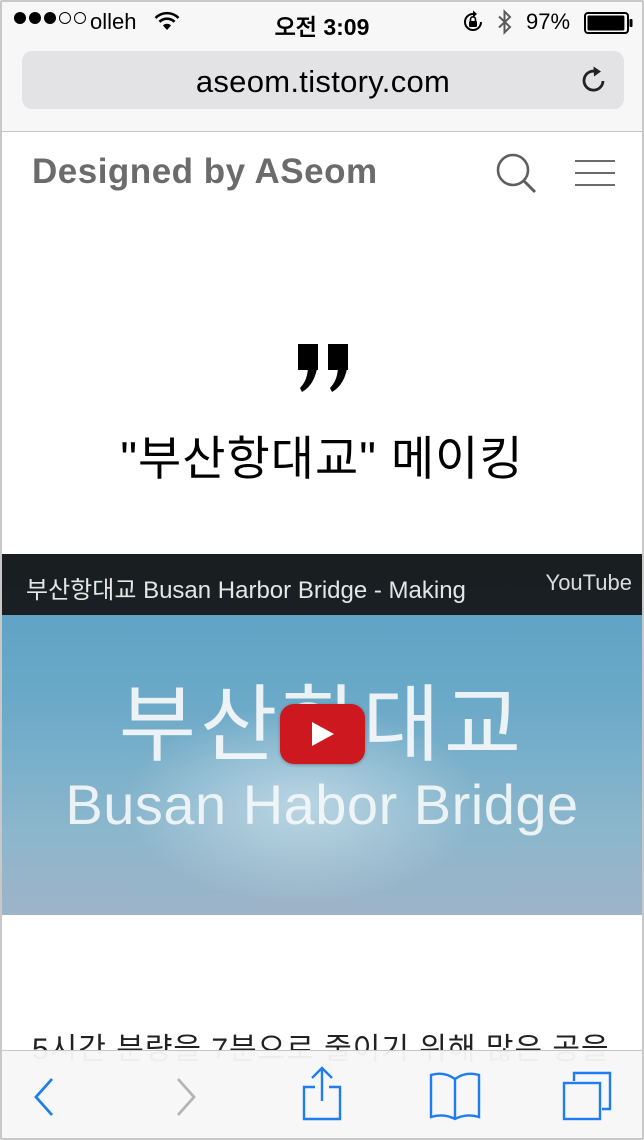 The width and height of the screenshot is (644, 1140). Describe the element at coordinates (595, 175) in the screenshot. I see `hamburger-menu-icon` at that location.